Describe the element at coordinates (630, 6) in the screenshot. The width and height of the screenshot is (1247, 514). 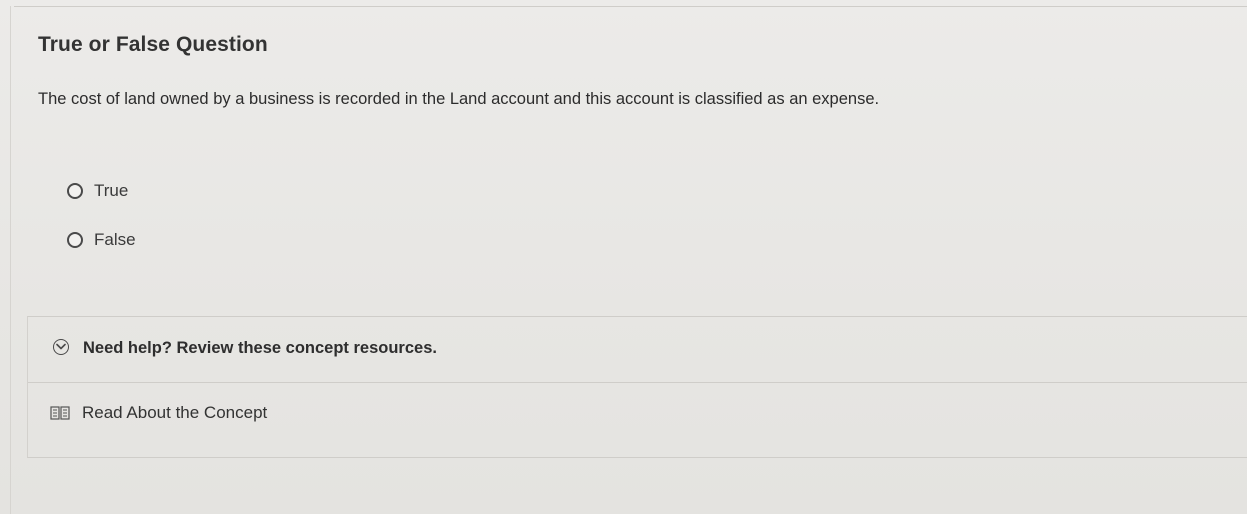
I see `top-divider` at that location.